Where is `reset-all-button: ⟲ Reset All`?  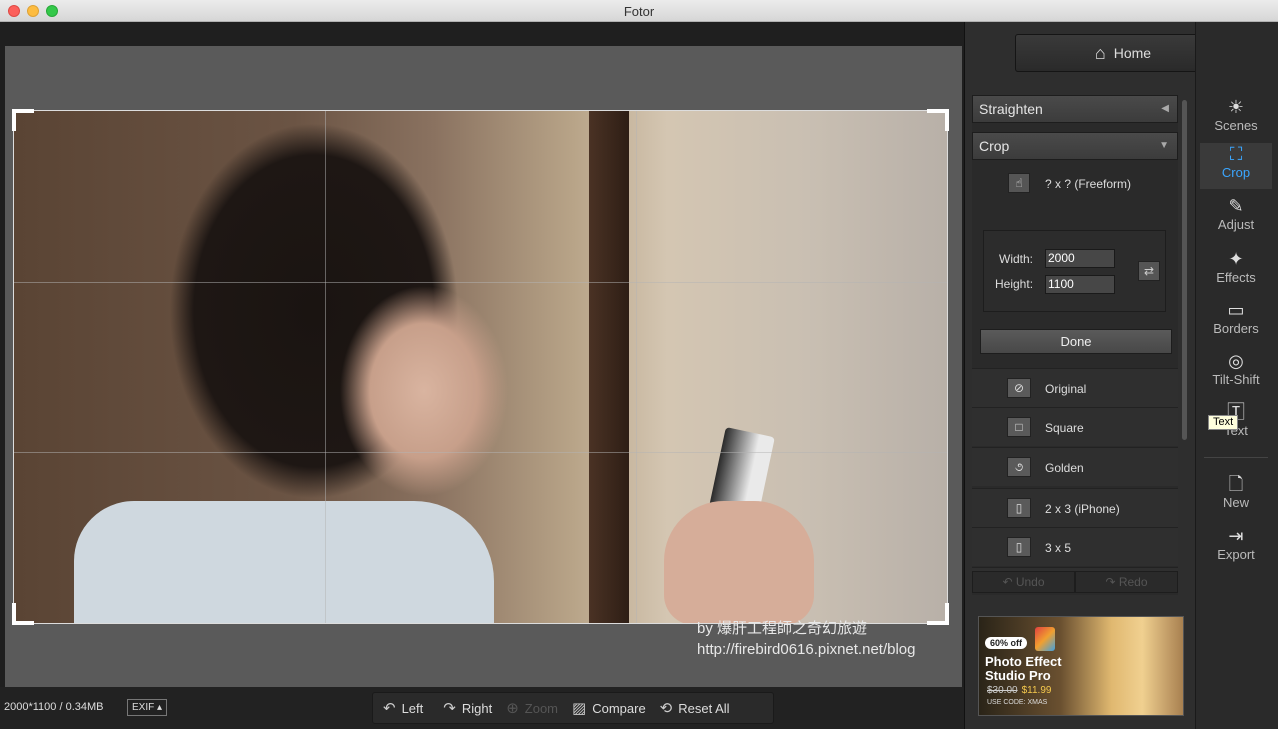
reset-all-button: ⟲ Reset All is located at coordinates (695, 708).